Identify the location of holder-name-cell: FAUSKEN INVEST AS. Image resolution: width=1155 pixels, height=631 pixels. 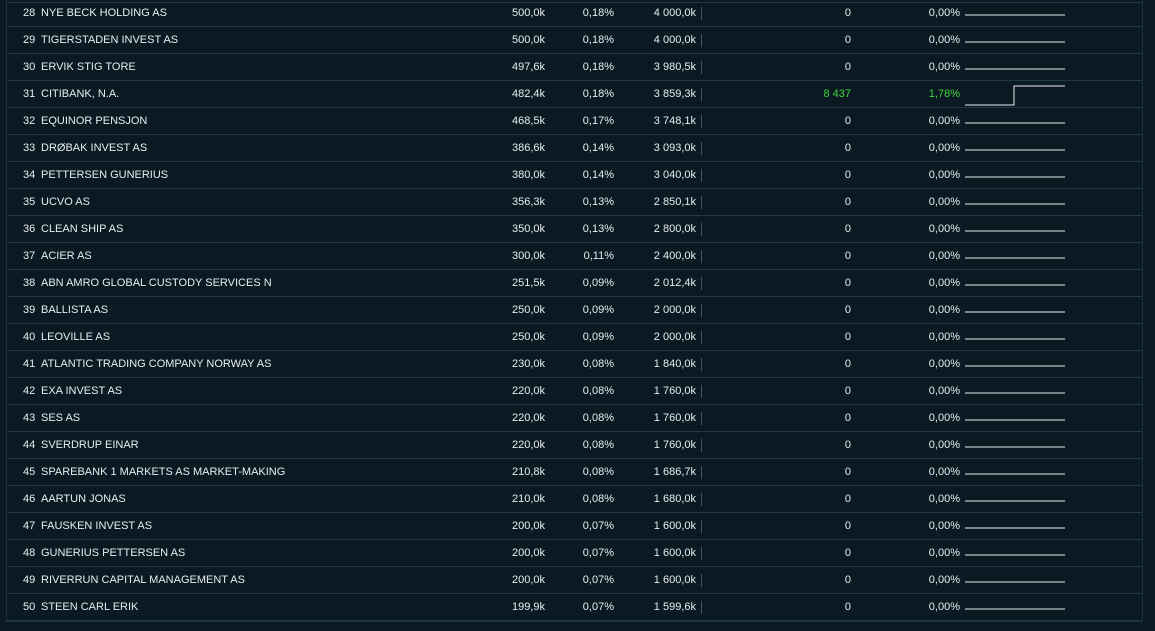
(97, 526).